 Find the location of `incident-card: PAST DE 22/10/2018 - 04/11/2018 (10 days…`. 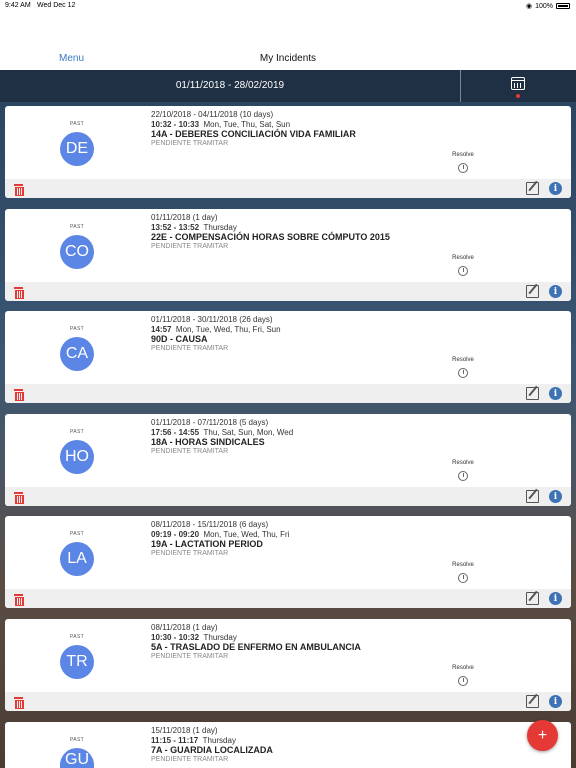

incident-card: PAST DE 22/10/2018 - 04/11/2018 (10 days… is located at coordinates (288, 152).